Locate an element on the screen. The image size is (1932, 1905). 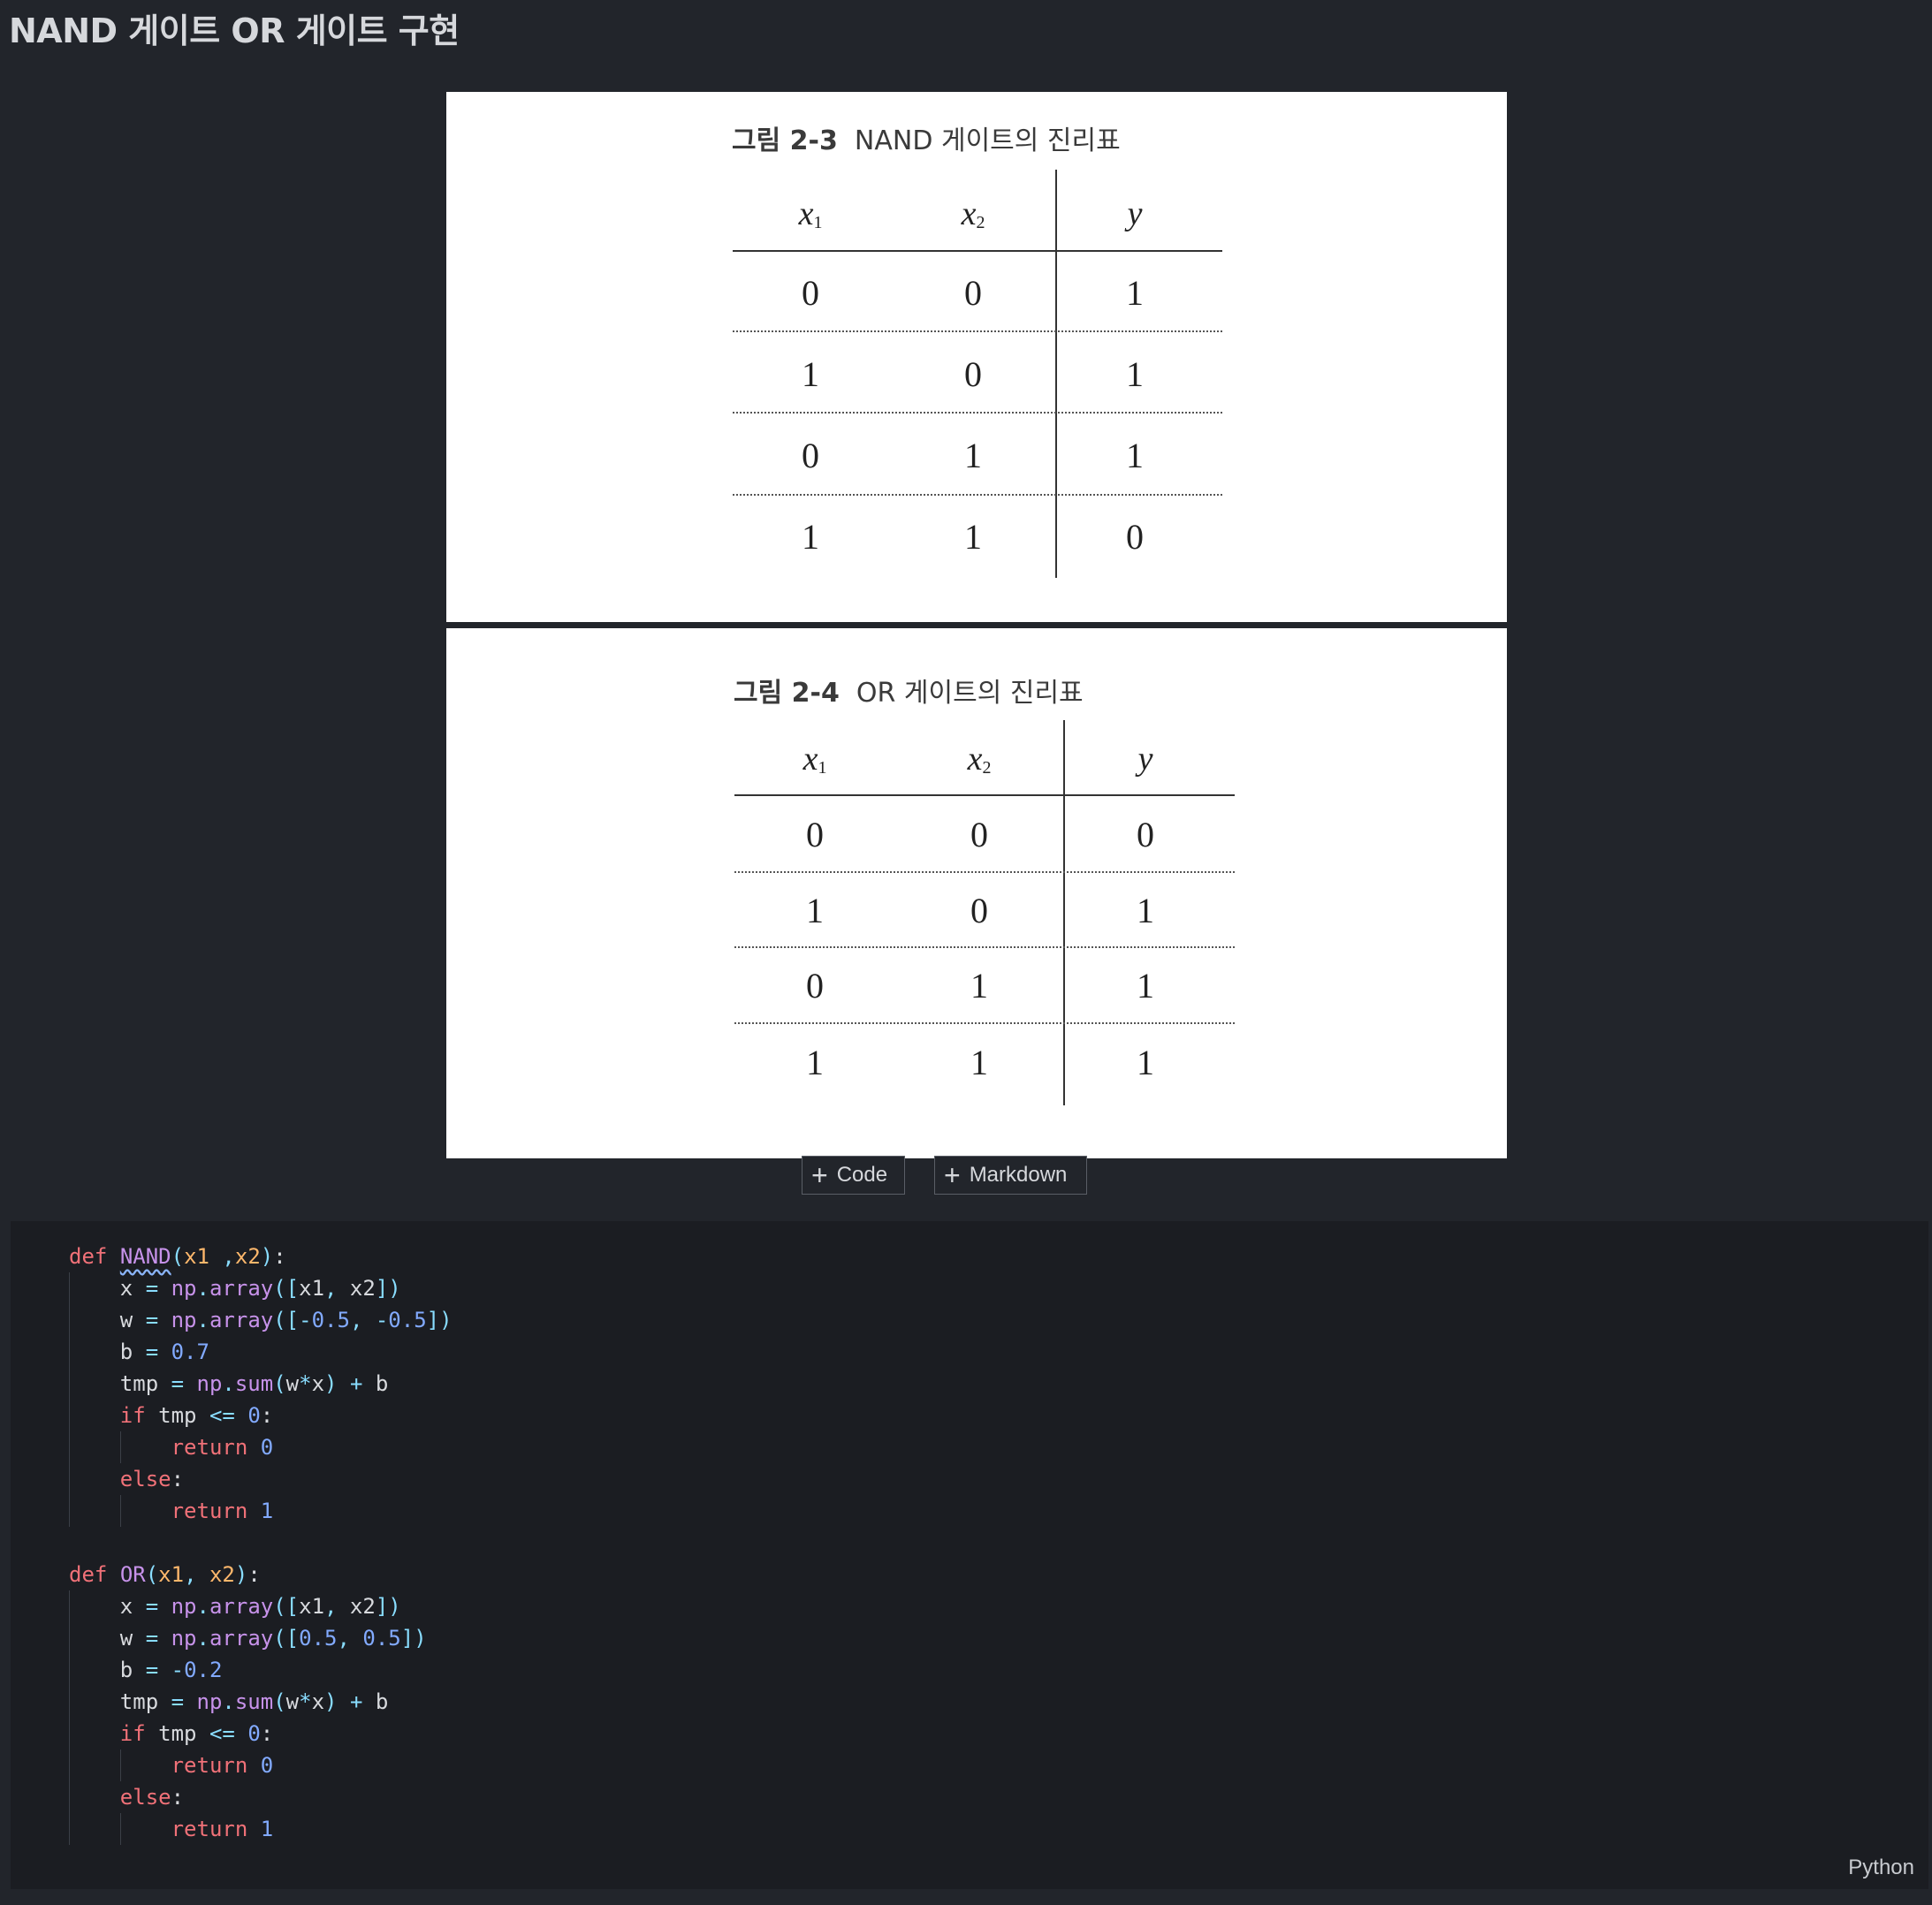
code-line is located at coordinates (261, 1543).